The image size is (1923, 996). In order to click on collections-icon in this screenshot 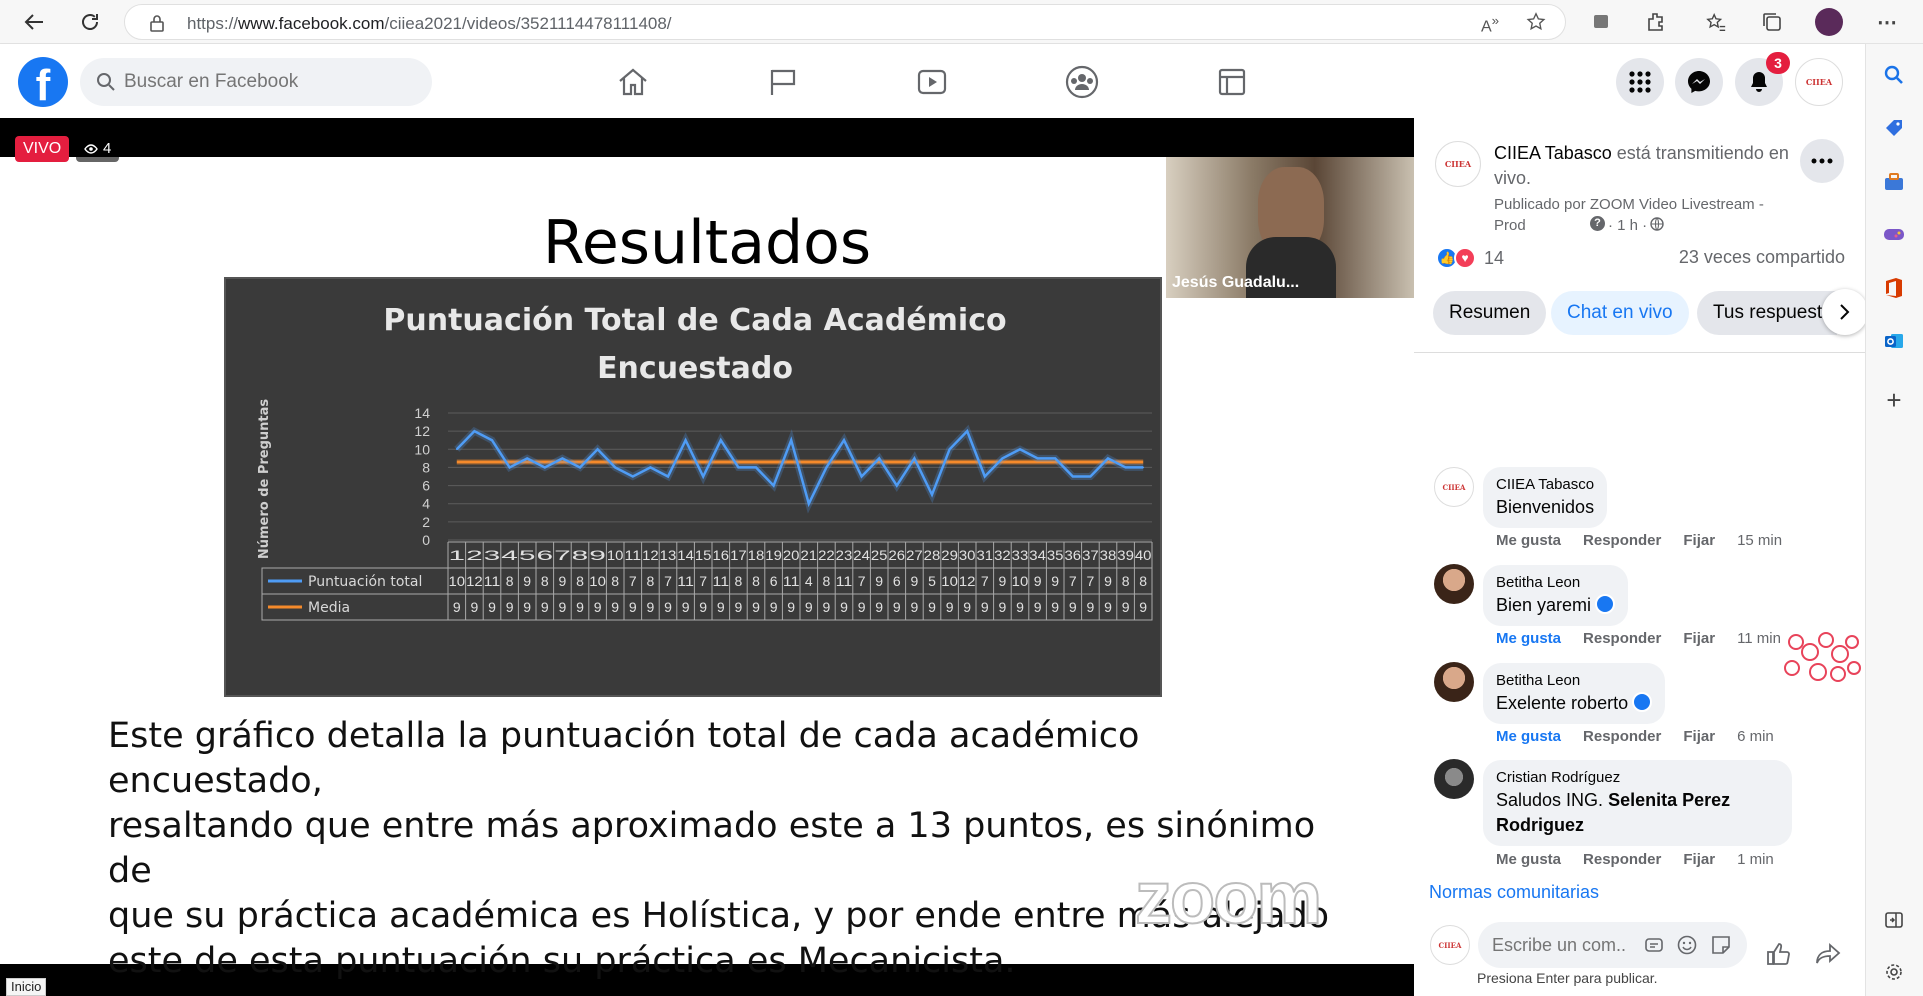, I will do `click(1772, 22)`.